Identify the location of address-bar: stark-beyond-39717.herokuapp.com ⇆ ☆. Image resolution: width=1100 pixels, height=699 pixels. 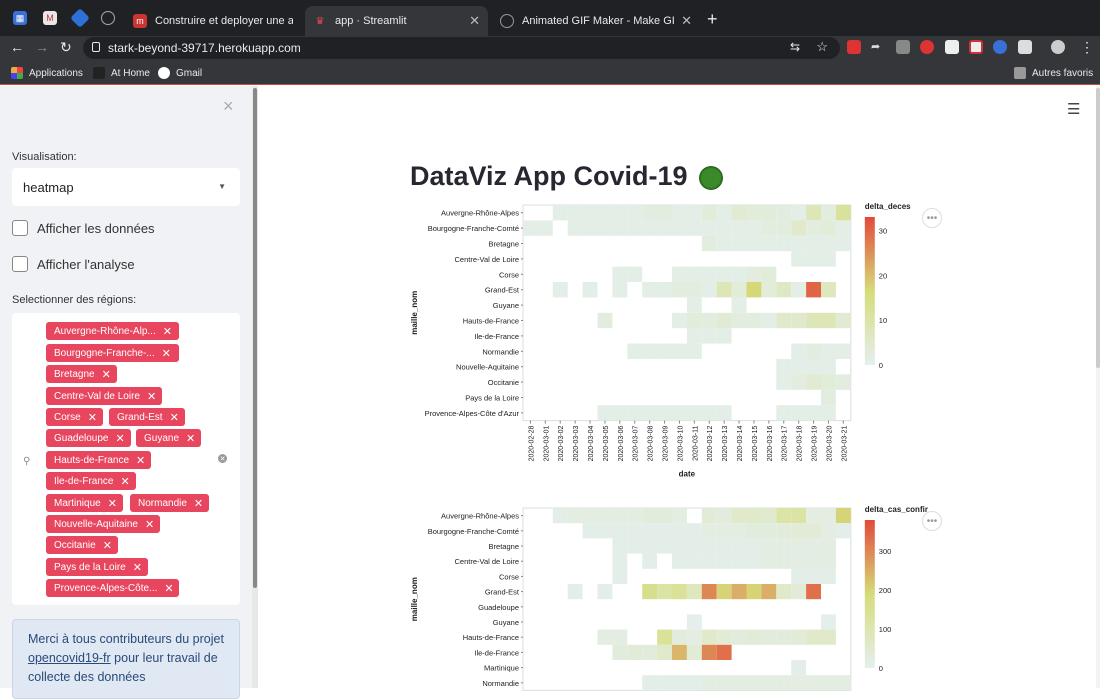
(461, 48).